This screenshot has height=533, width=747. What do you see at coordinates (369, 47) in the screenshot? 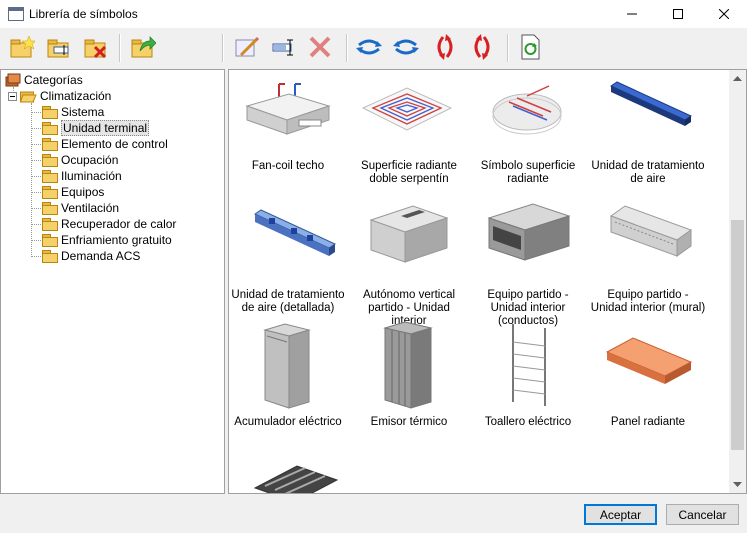
I see `rotate-horizontal-icon` at bounding box center [369, 47].